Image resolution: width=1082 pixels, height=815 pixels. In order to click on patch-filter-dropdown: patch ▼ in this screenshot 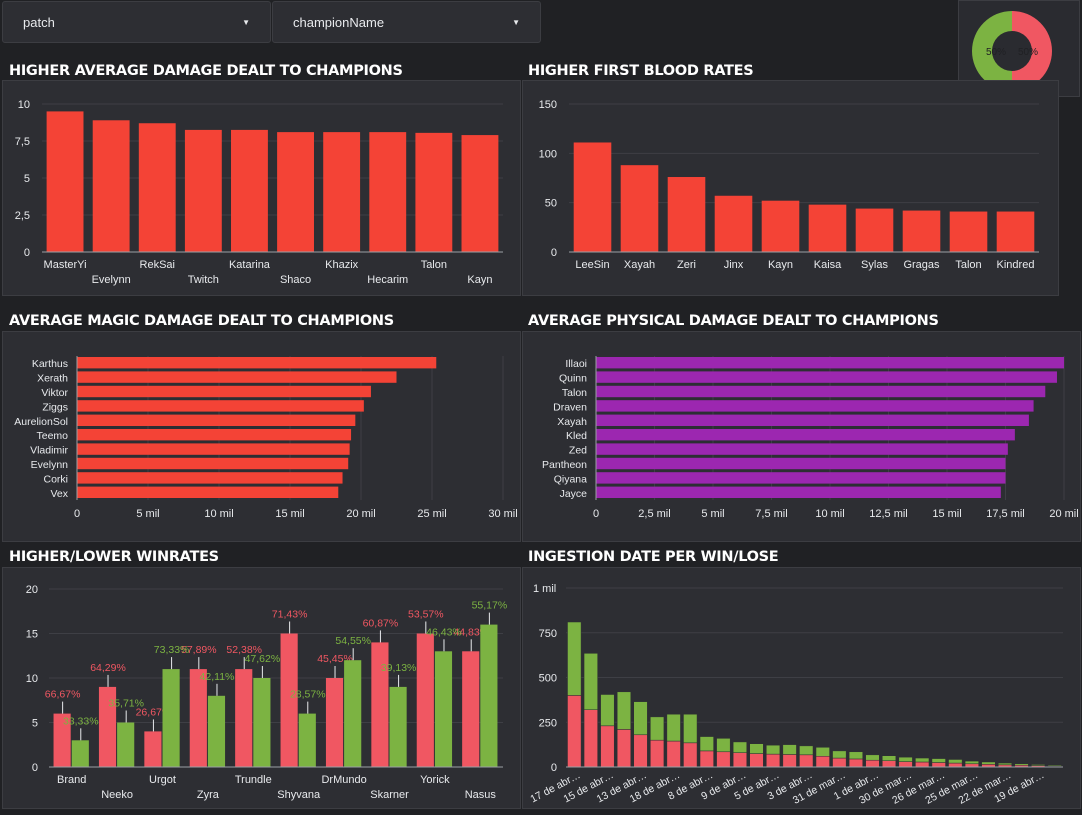, I will do `click(136, 22)`.